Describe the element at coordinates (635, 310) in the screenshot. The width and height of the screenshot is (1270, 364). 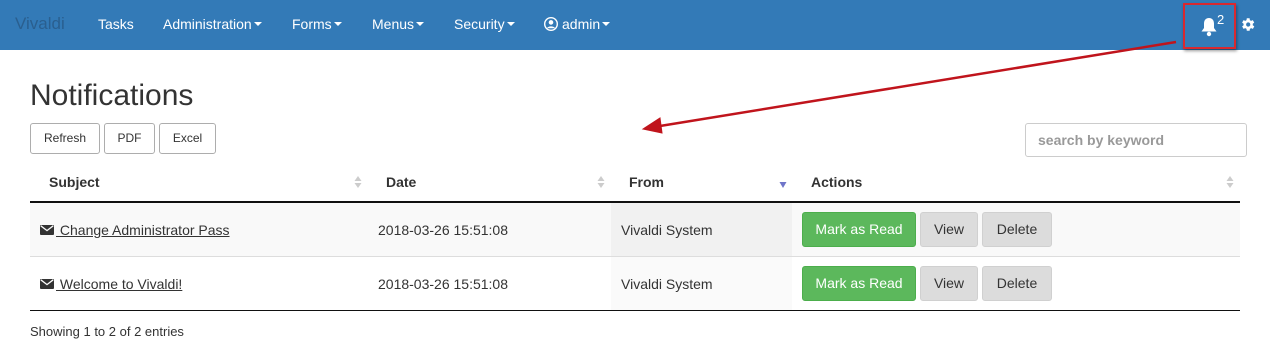
I see `table-bottom-divider` at that location.